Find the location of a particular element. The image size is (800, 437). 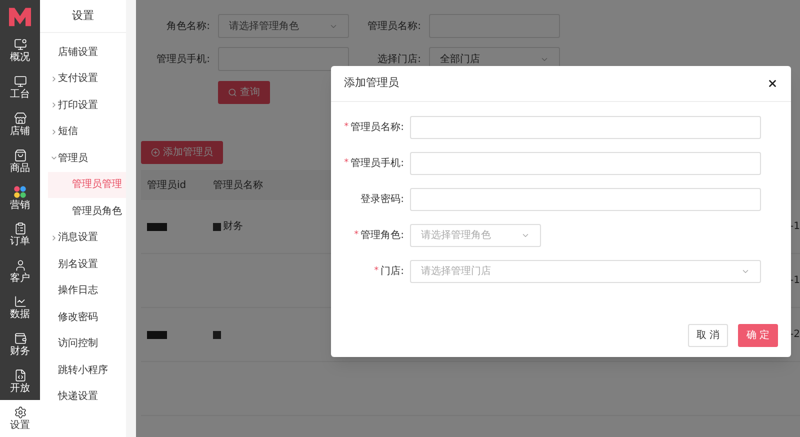

chart-icon is located at coordinates (20, 301).